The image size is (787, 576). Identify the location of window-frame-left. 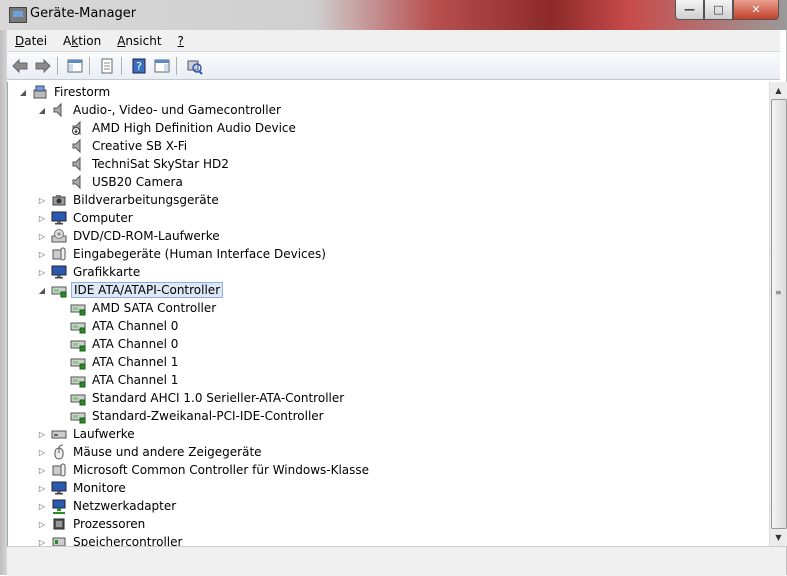
(3, 302).